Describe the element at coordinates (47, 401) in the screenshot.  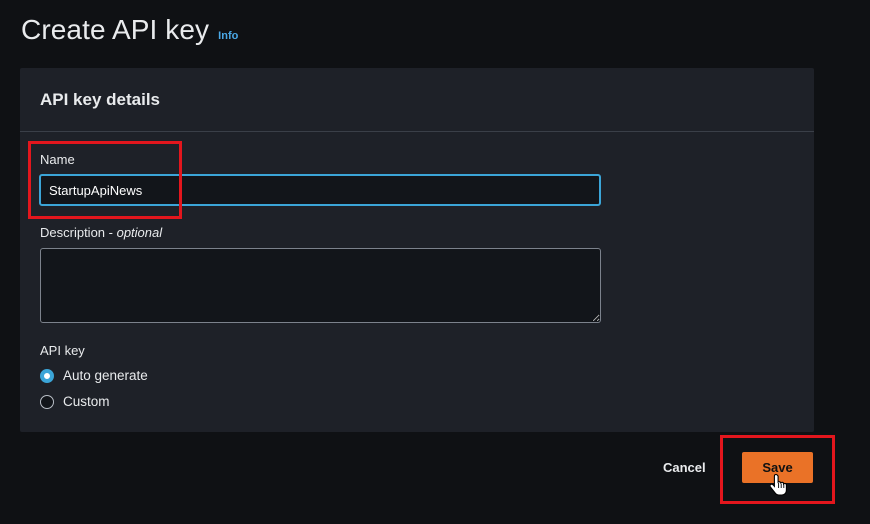
I see `radio-unselected-icon` at that location.